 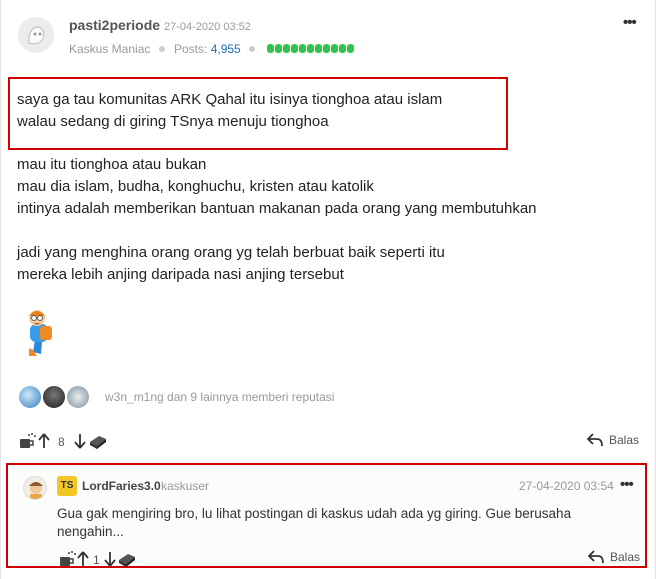 What do you see at coordinates (310, 48) in the screenshot?
I see `reputation-bar` at bounding box center [310, 48].